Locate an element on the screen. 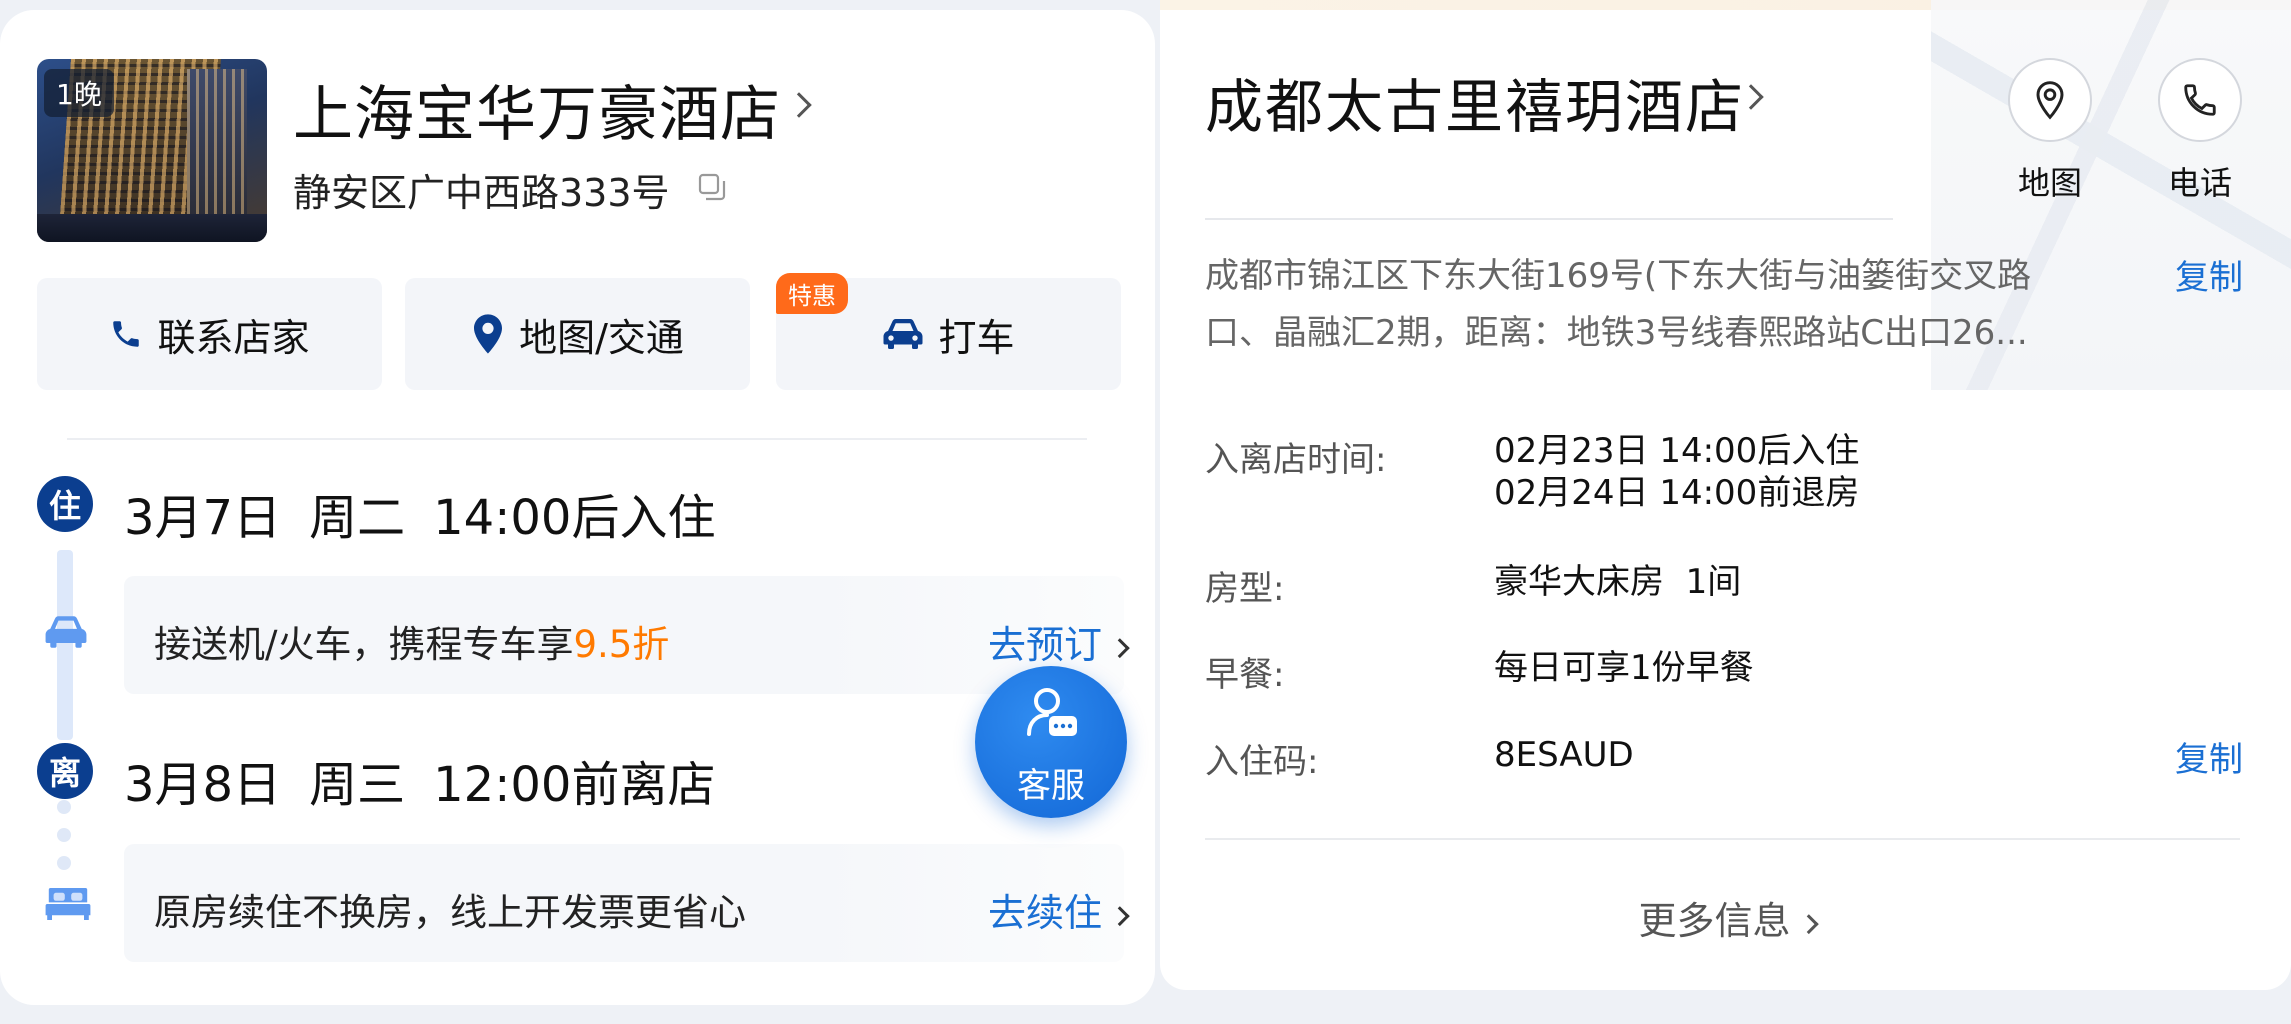  phone-icon is located at coordinates (126, 334).